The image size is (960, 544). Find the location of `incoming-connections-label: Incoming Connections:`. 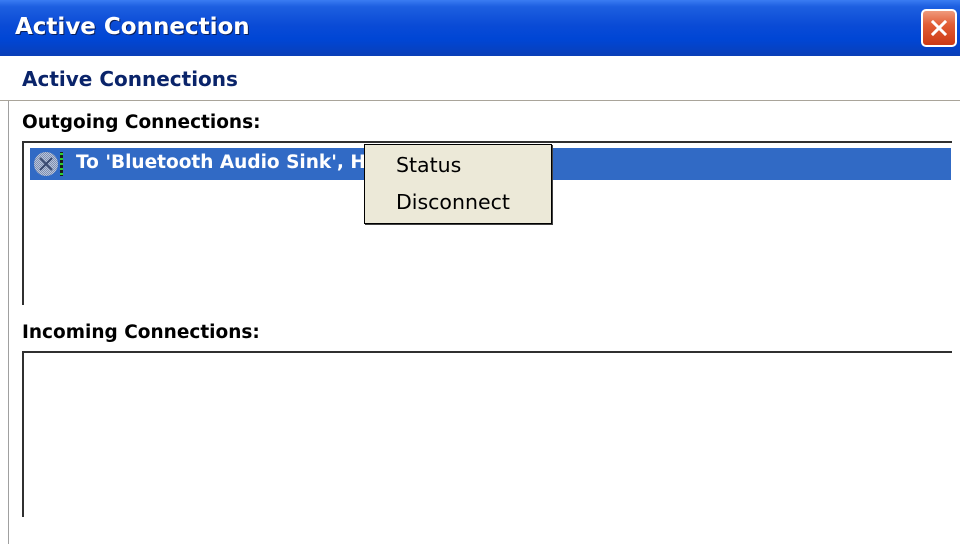

incoming-connections-label: Incoming Connections: is located at coordinates (141, 332).